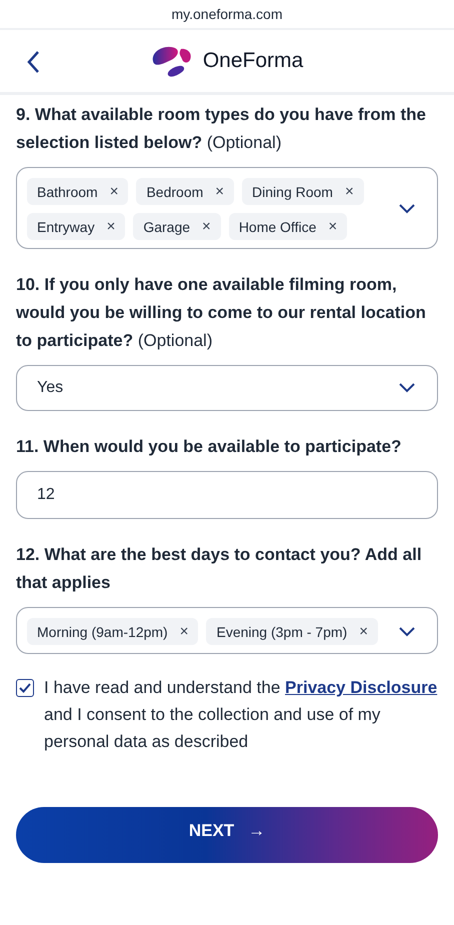  What do you see at coordinates (227, 14) in the screenshot?
I see `url-text: my.oneforma.com` at bounding box center [227, 14].